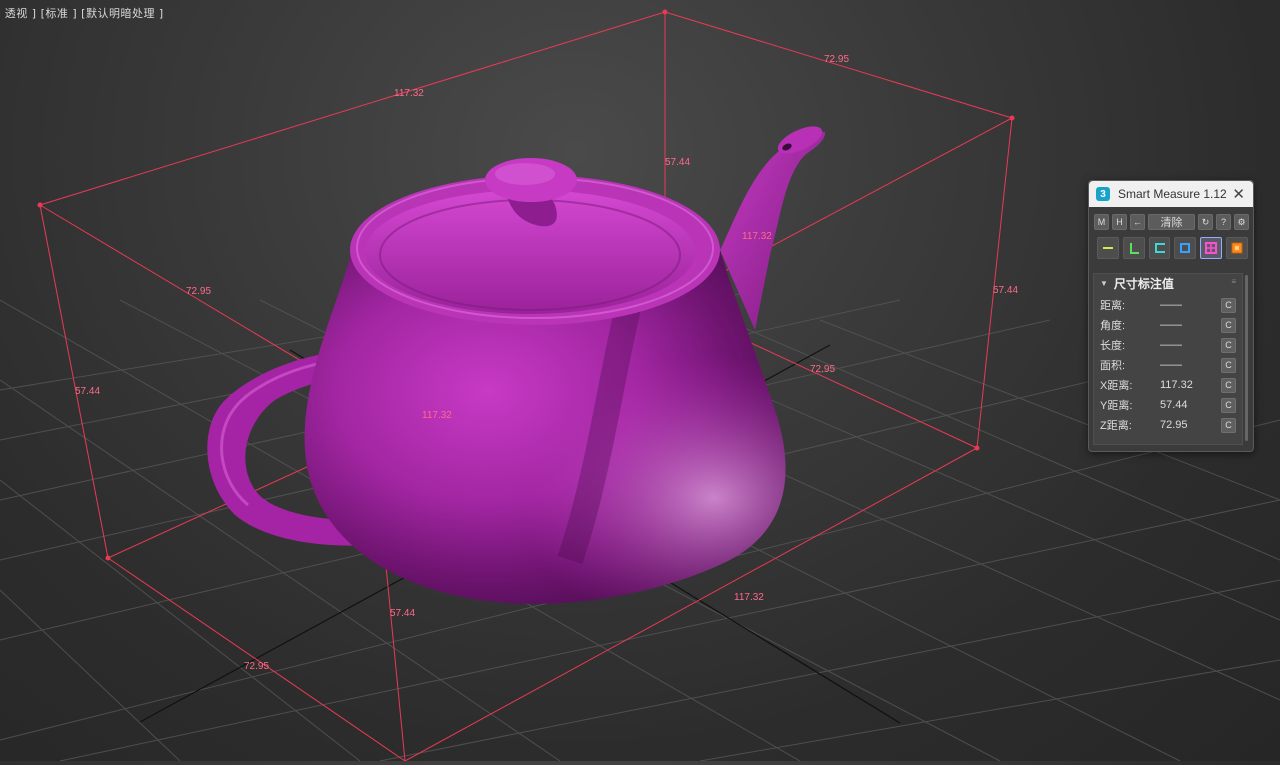 The image size is (1280, 765). What do you see at coordinates (1103, 194) in the screenshot?
I see `3dsmax-app-icon: 3` at bounding box center [1103, 194].